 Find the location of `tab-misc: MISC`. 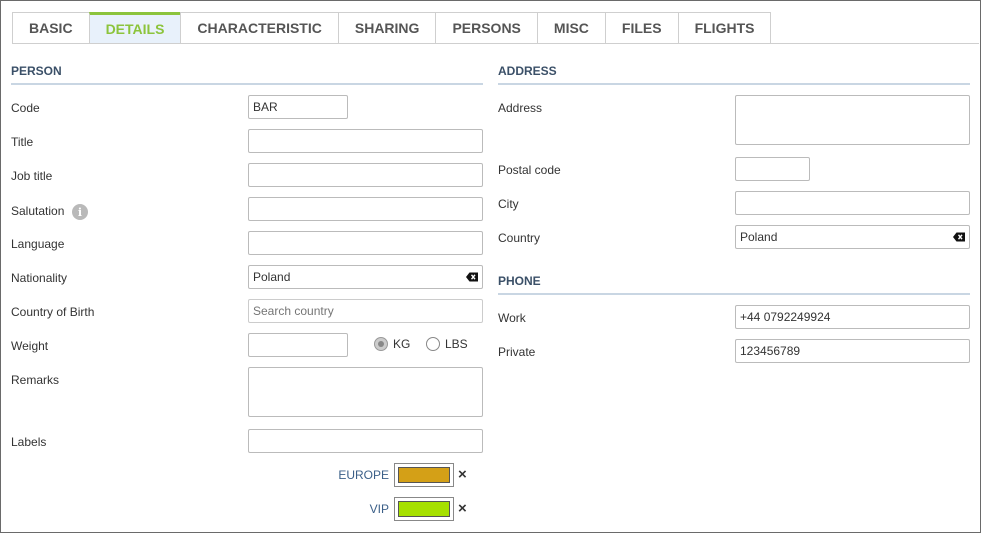

tab-misc: MISC is located at coordinates (570, 28).